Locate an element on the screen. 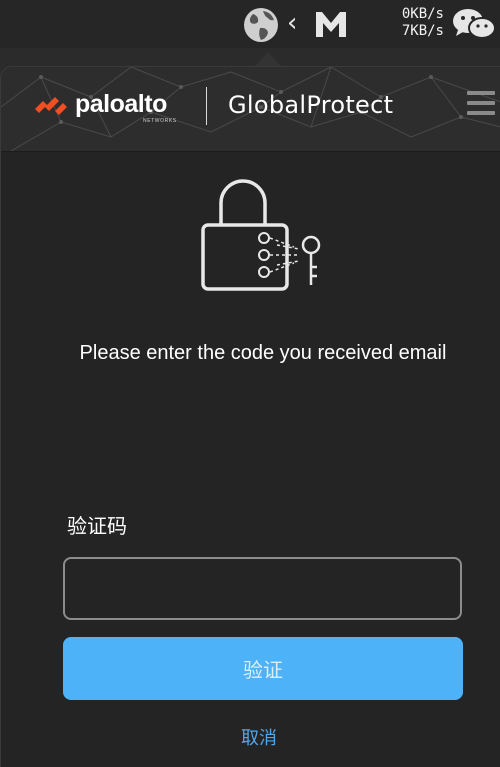  app-title: GlobalProtect is located at coordinates (311, 105).